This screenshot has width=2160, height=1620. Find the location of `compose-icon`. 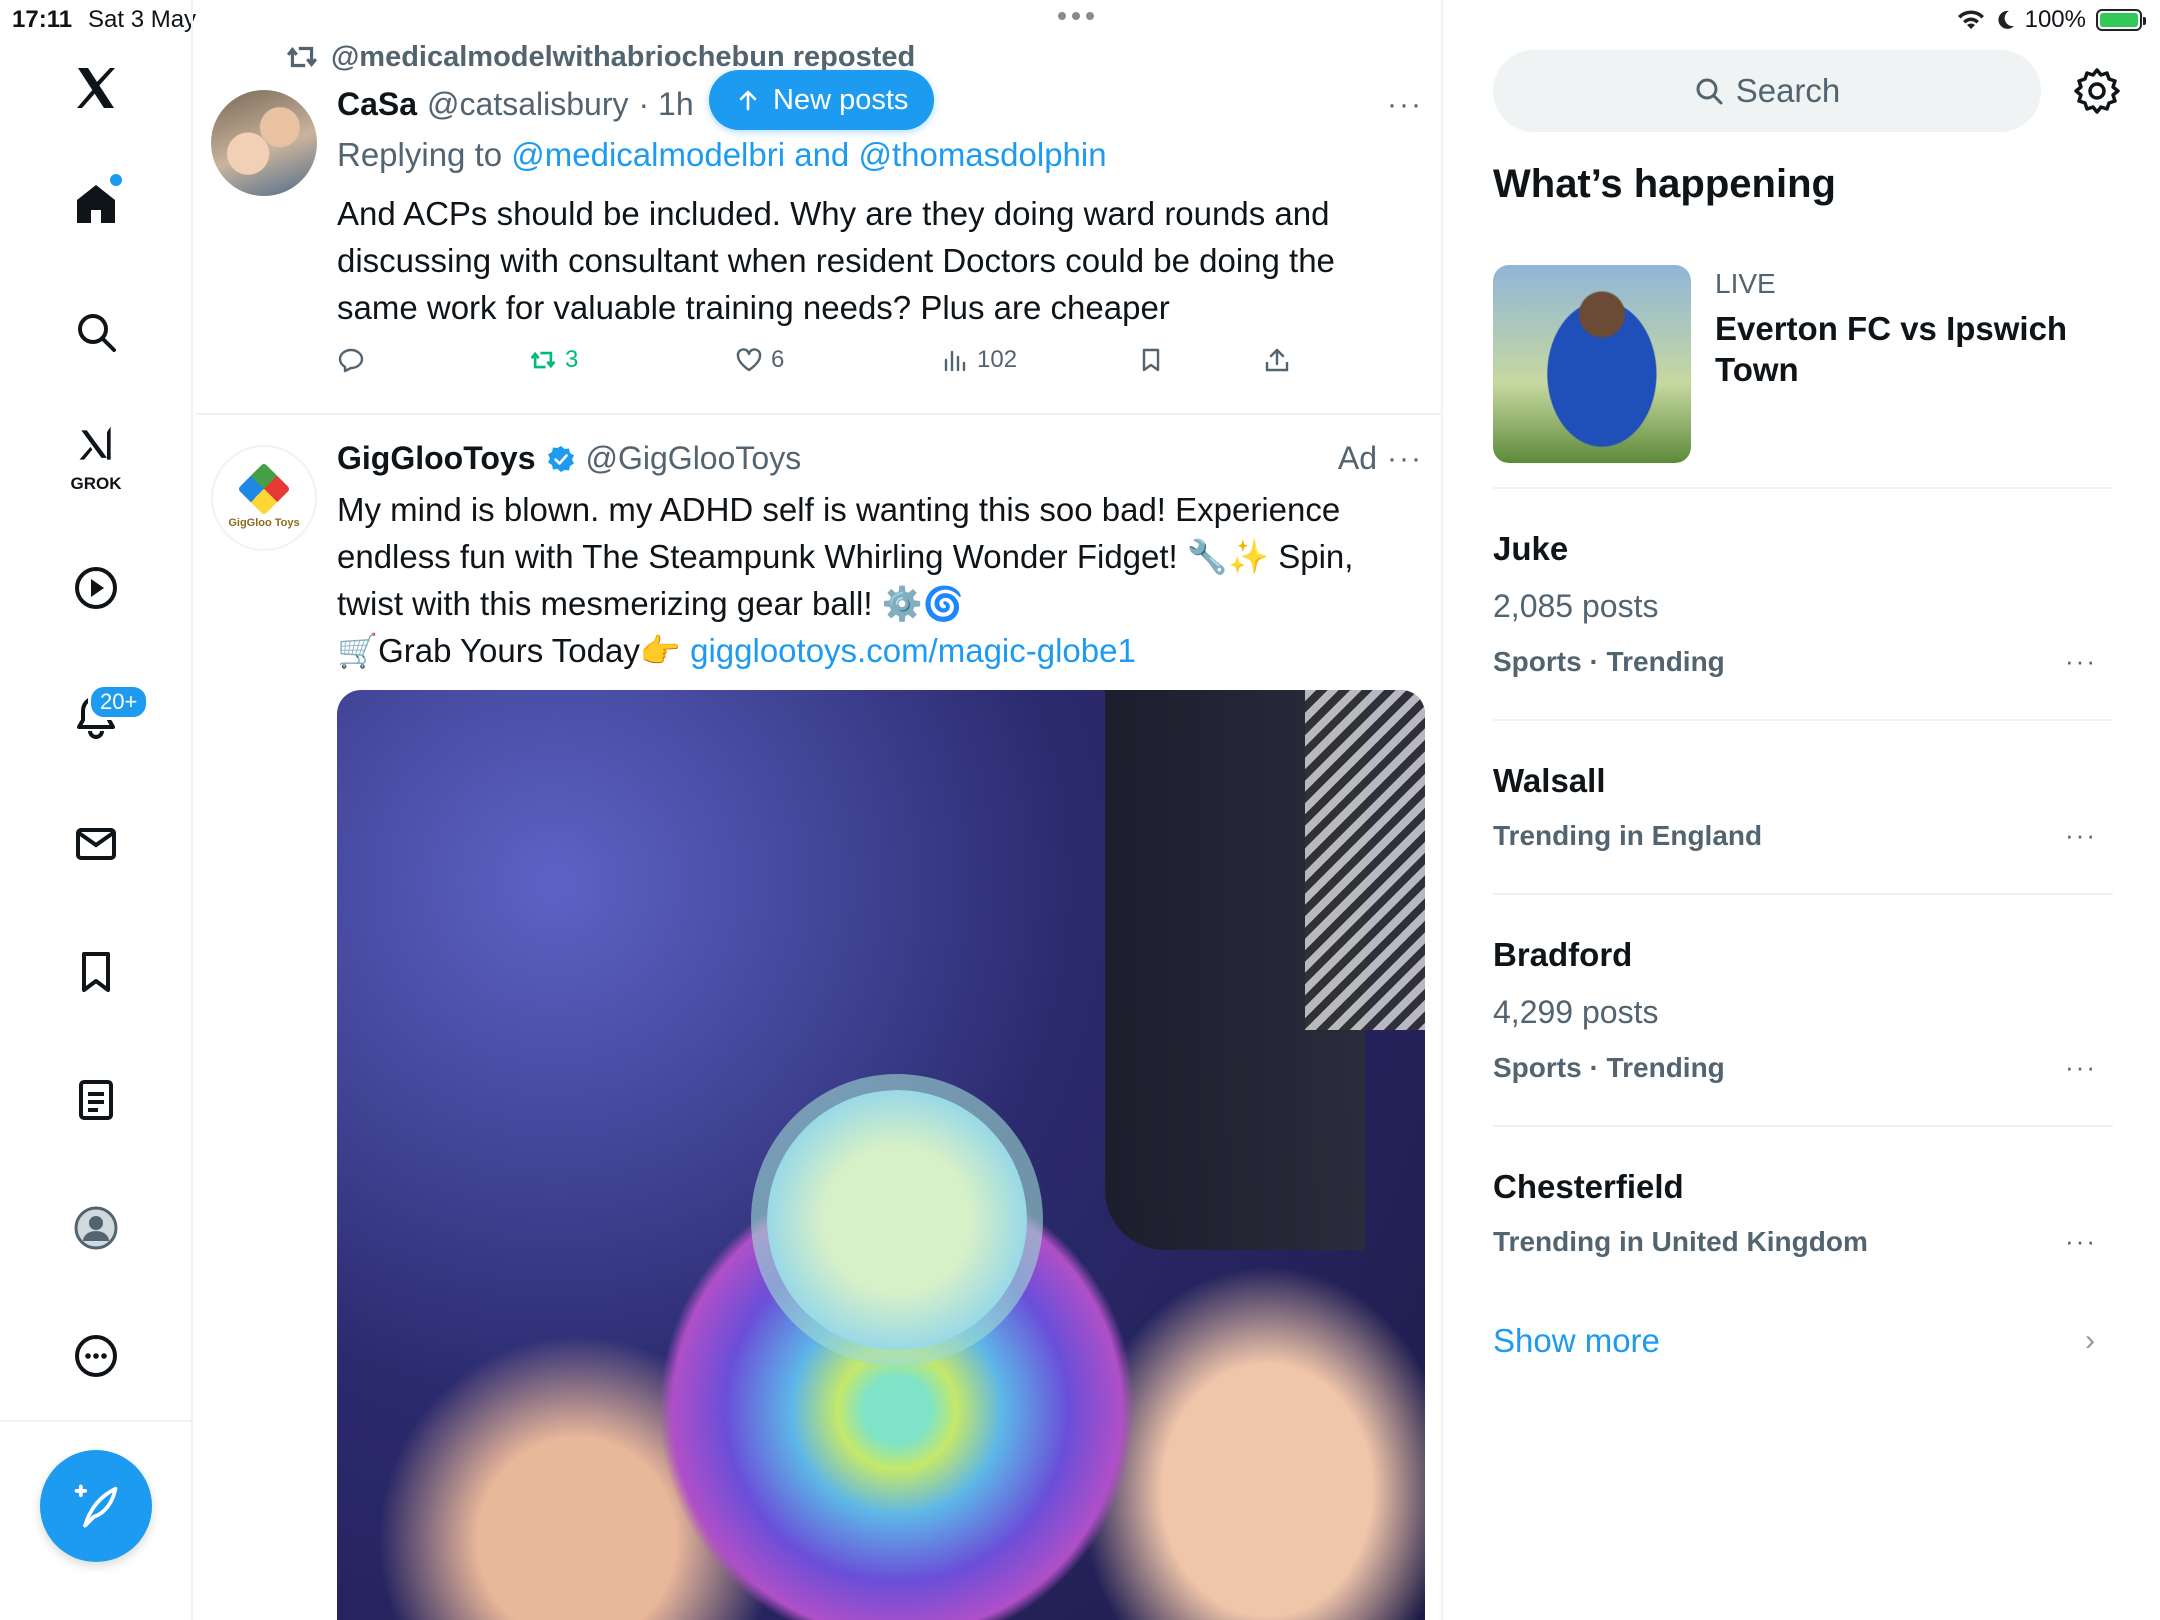

compose-icon is located at coordinates (96, 1506).